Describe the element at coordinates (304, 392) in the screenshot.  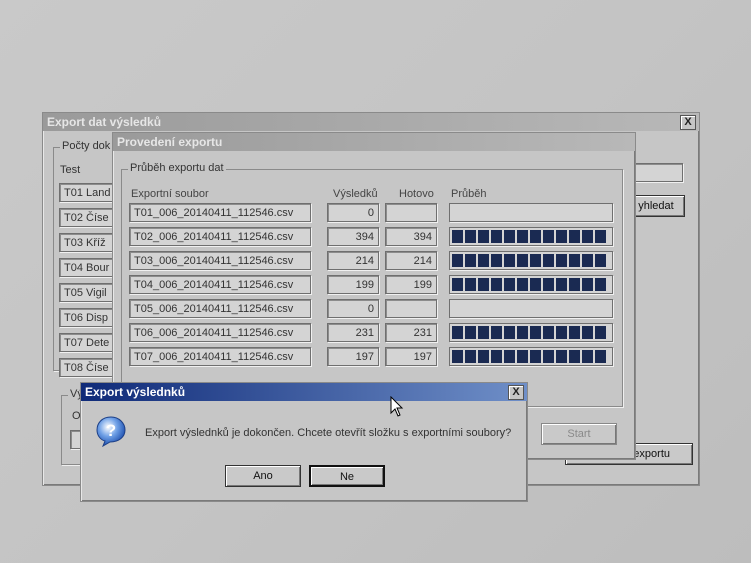
I see `dialog-titlebar: Export výslednků X` at that location.